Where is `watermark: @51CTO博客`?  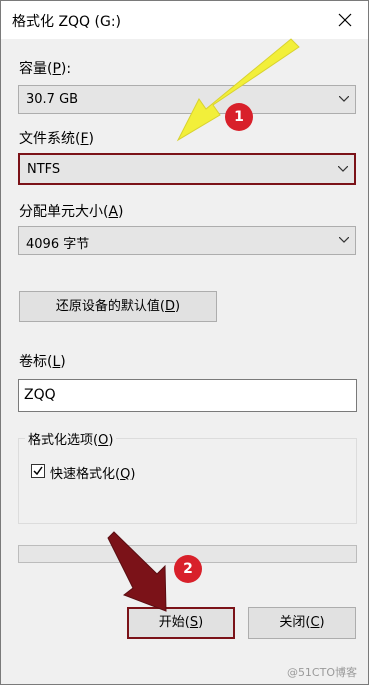
watermark: @51CTO博客 is located at coordinates (321, 672).